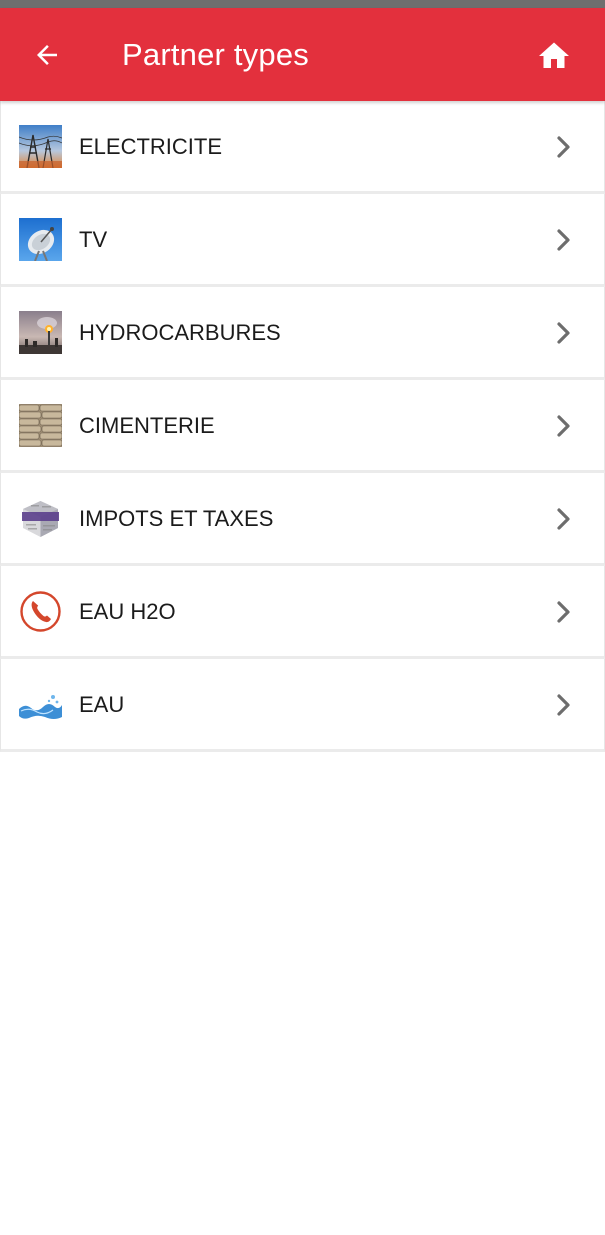  Describe the element at coordinates (302, 240) in the screenshot. I see `list-item-tv: TV` at that location.